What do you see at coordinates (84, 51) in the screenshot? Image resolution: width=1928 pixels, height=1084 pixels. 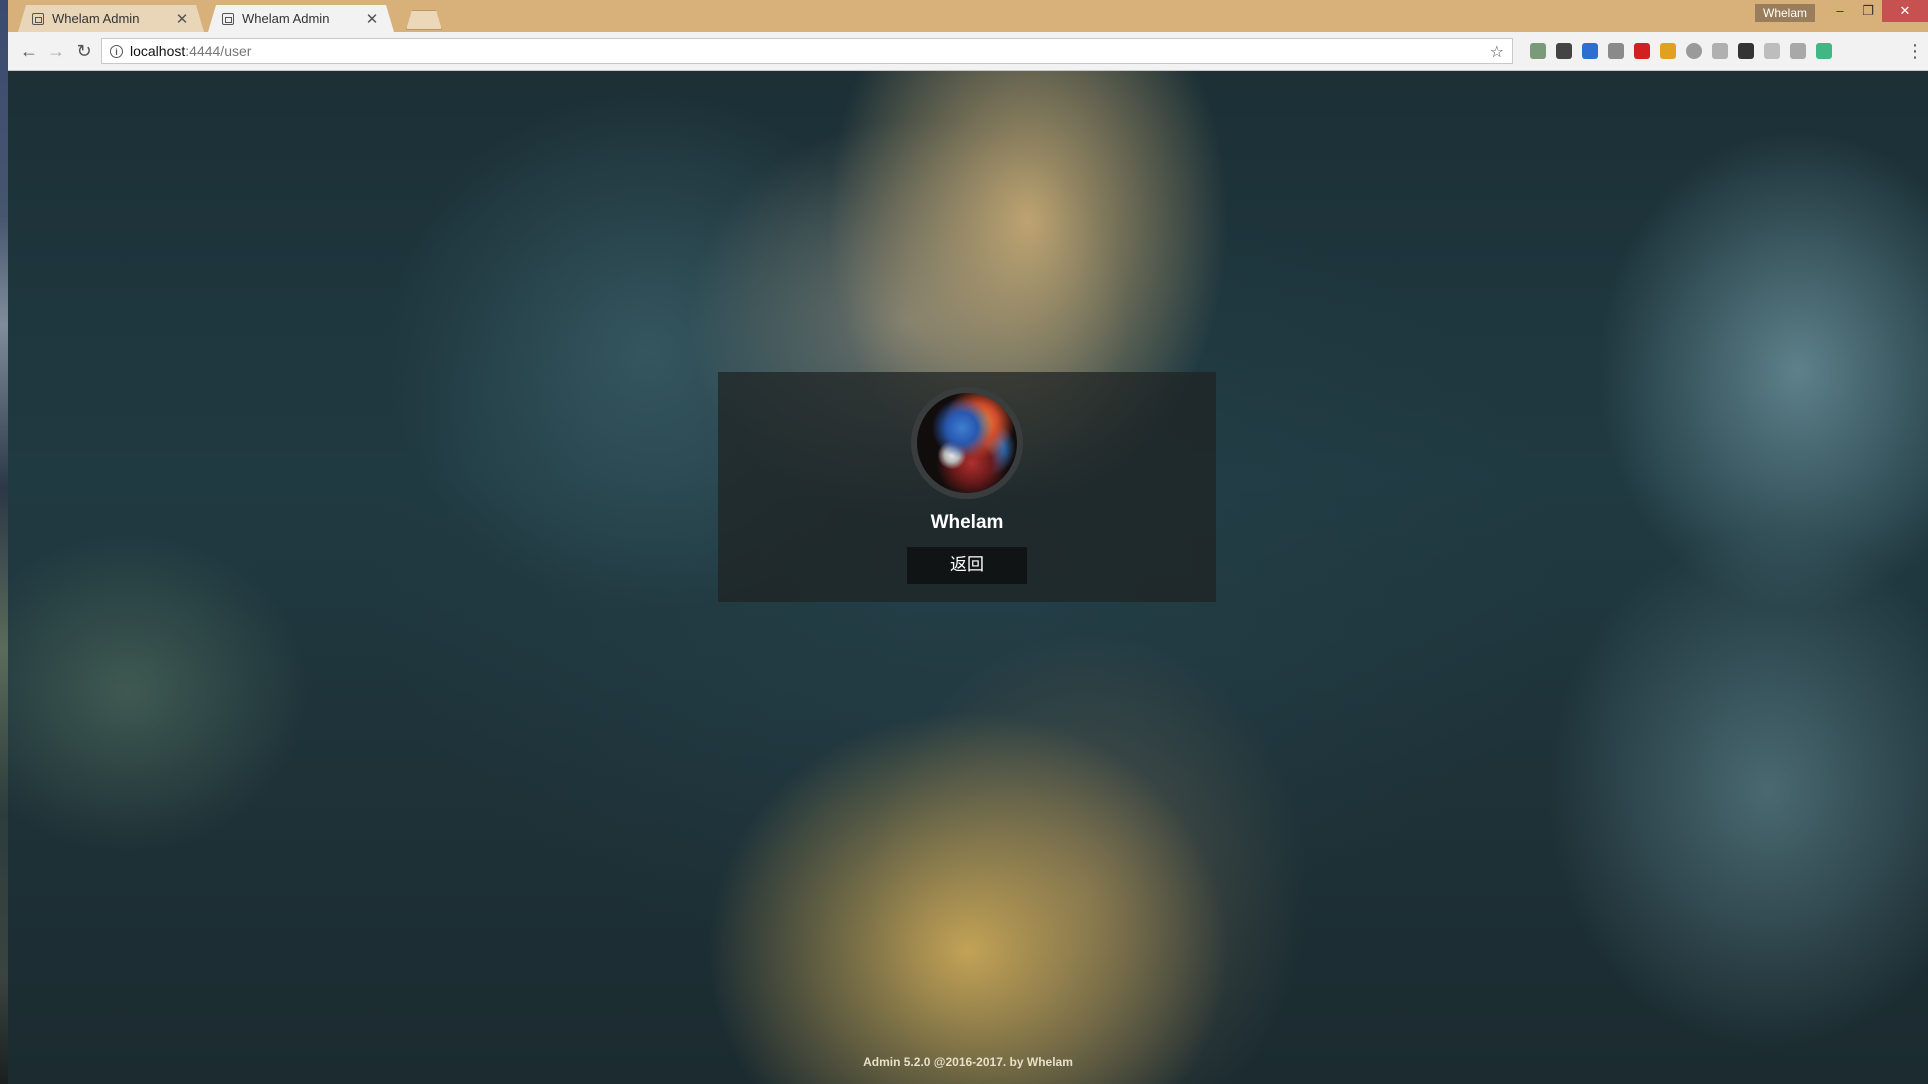 I see `reload-icon: ↻` at bounding box center [84, 51].